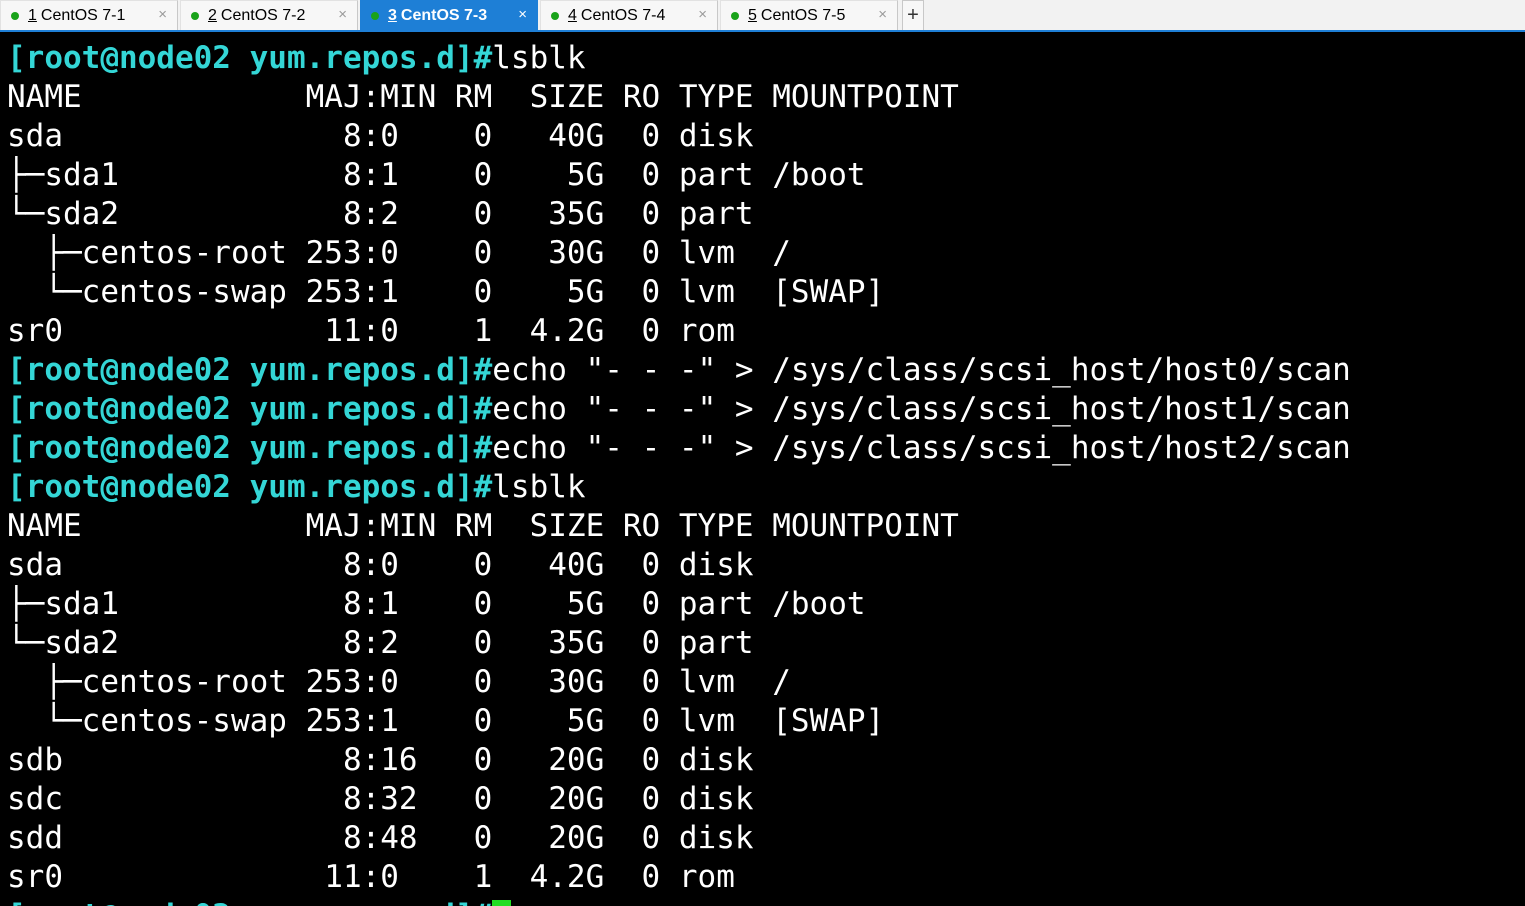  Describe the element at coordinates (766, 760) in the screenshot. I see `output-line: sdb 8:16 0 20G 0 disk` at that location.